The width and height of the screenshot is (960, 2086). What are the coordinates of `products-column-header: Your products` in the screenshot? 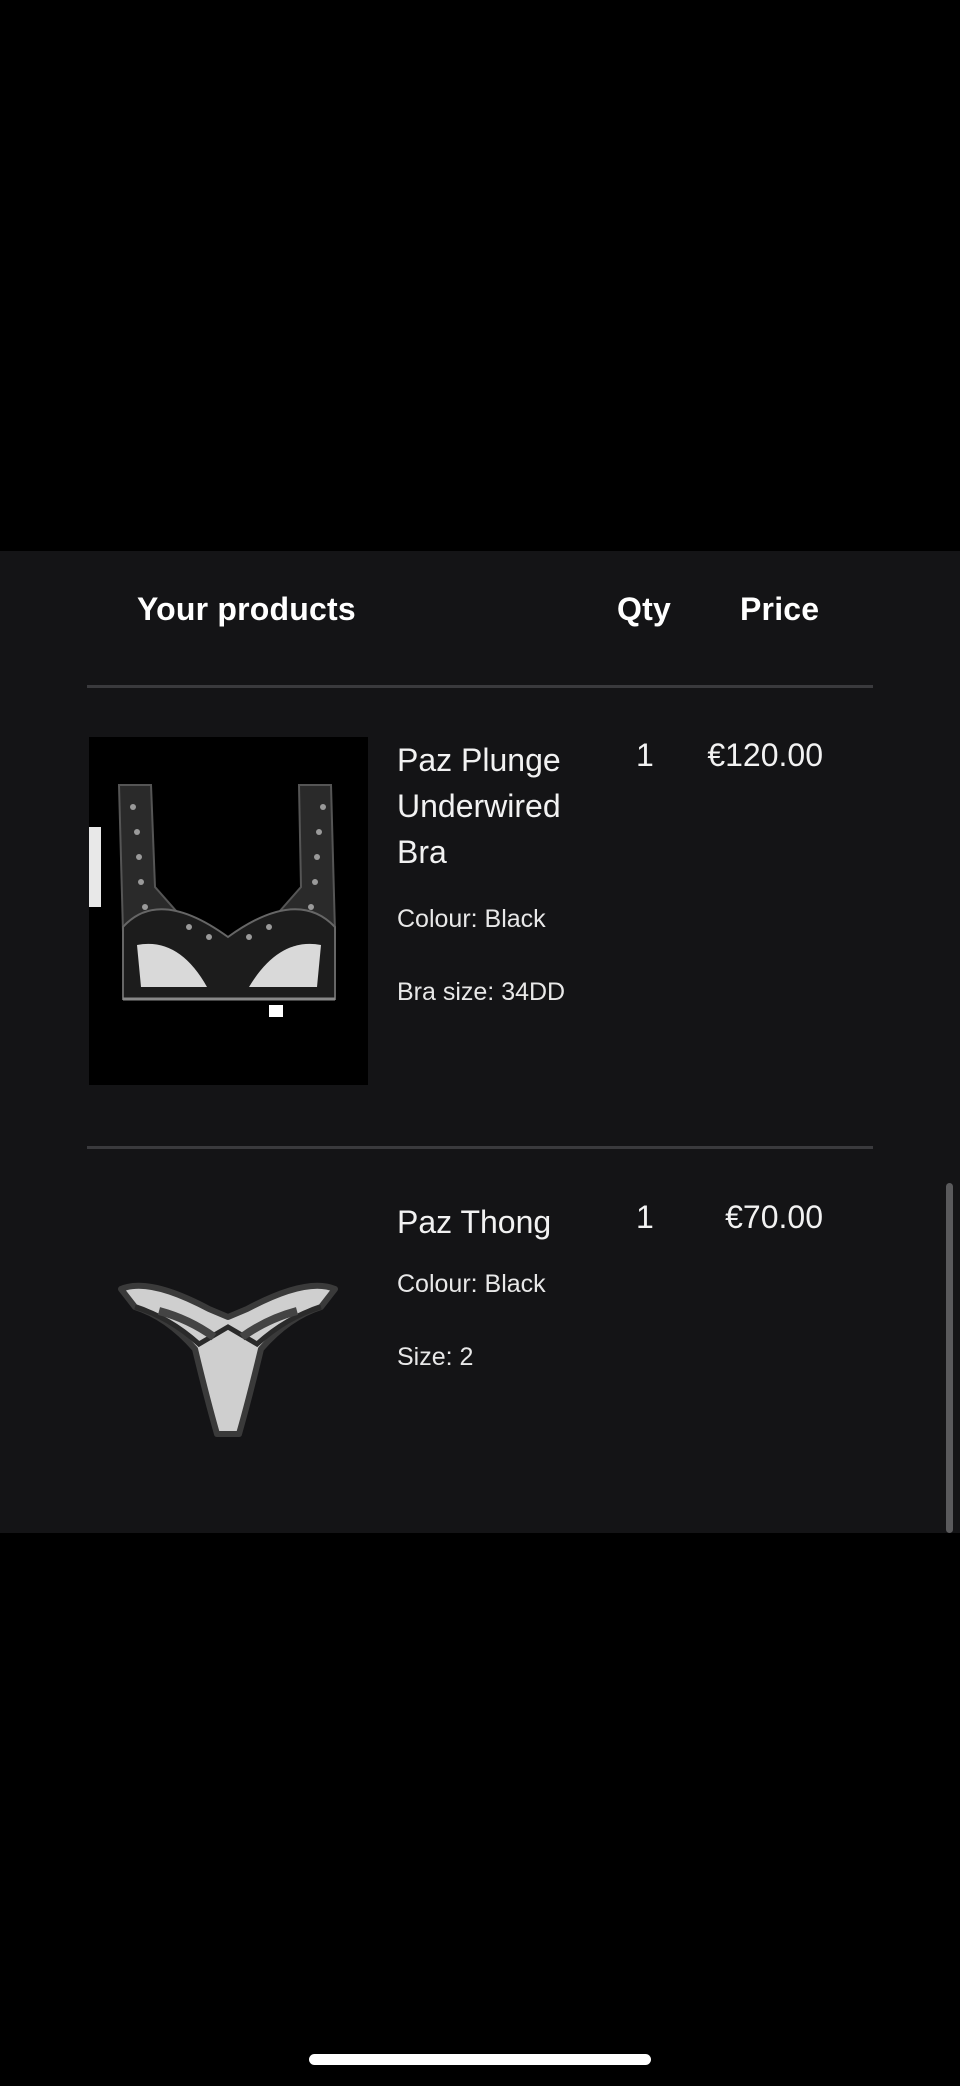 It's located at (246, 609).